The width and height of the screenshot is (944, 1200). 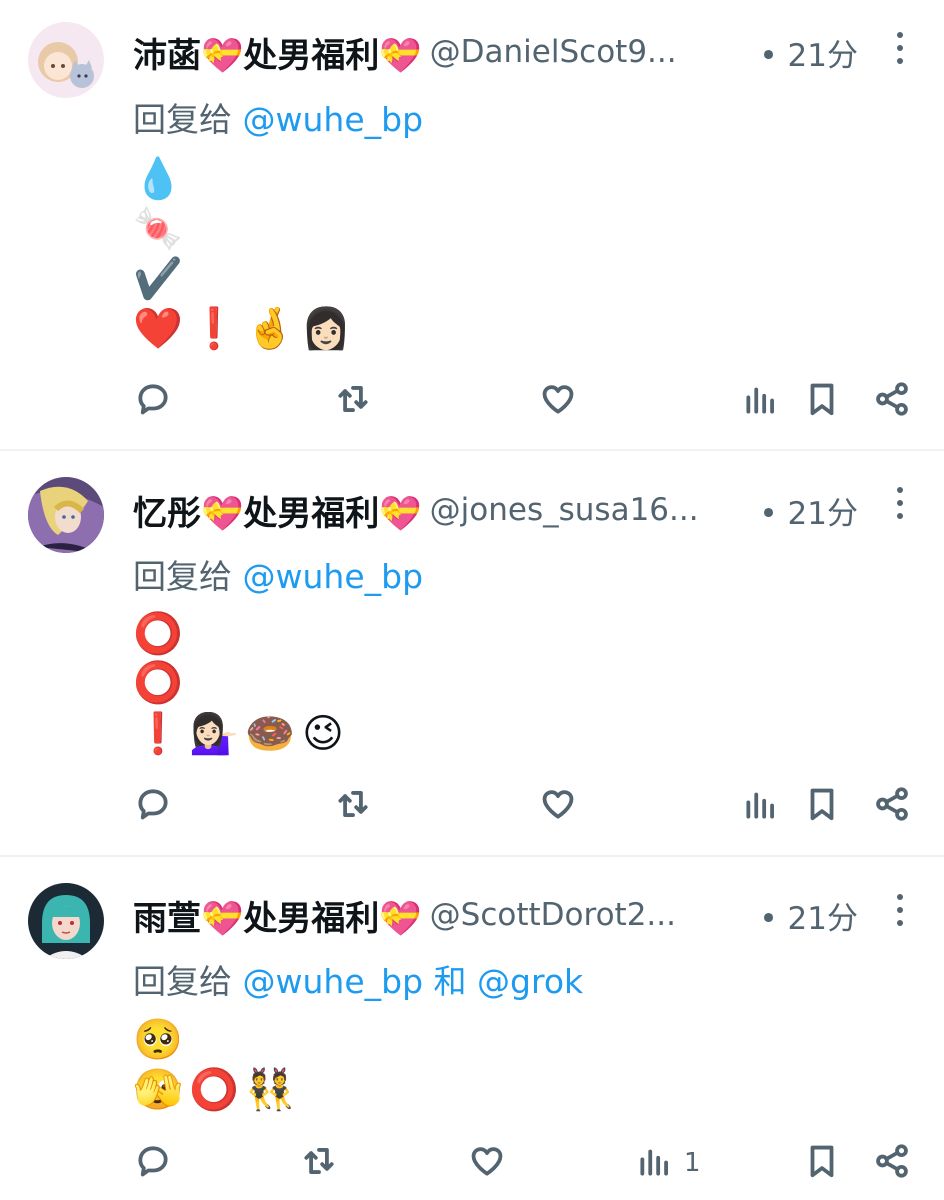 I want to click on emoji: 🍬, so click(x=158, y=229).